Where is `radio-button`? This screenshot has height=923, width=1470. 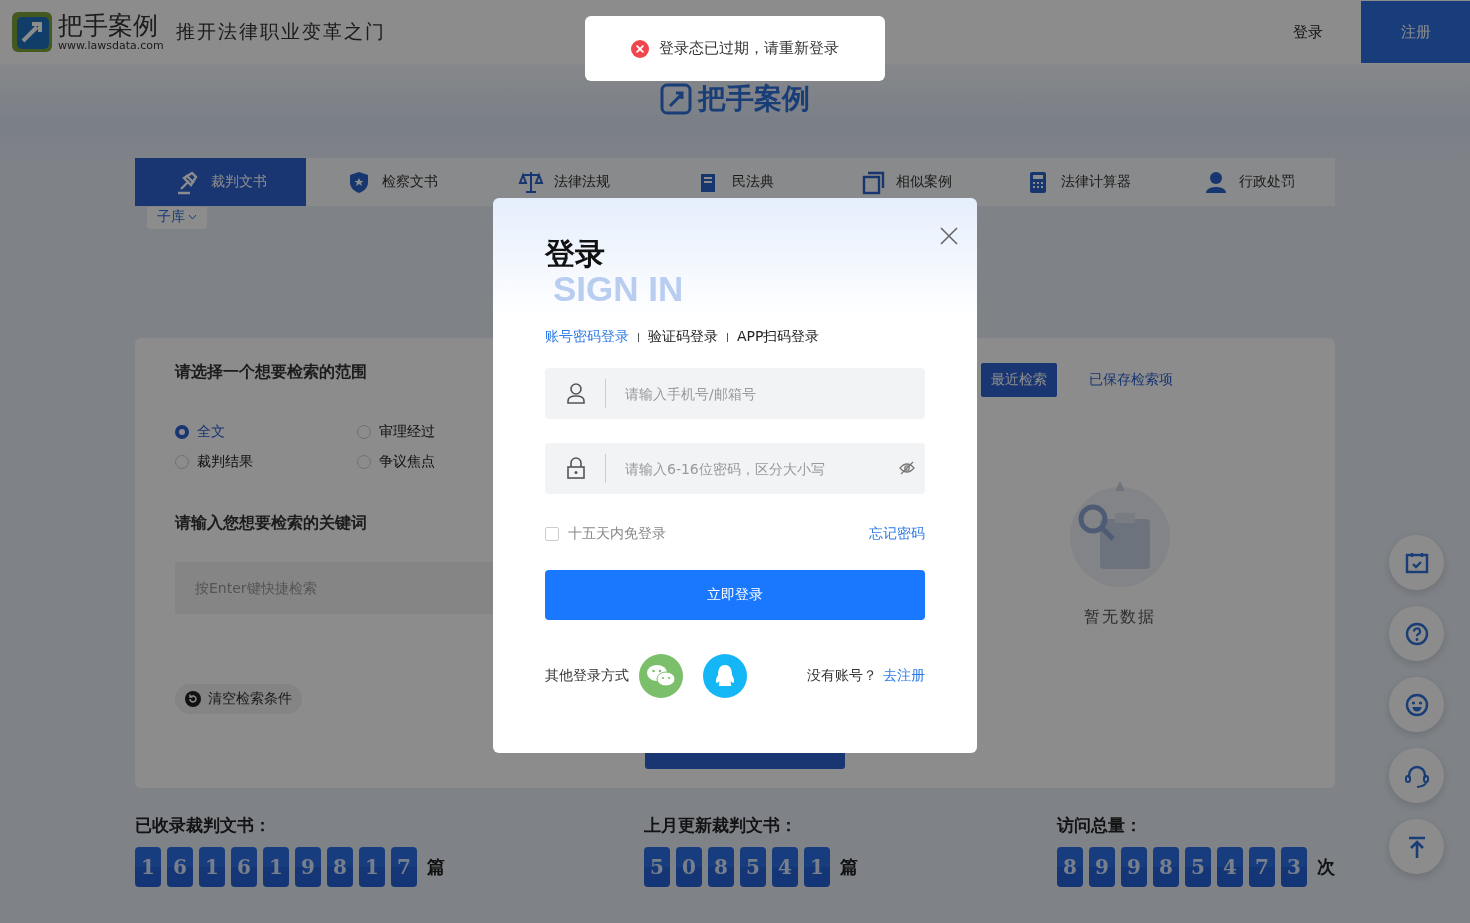 radio-button is located at coordinates (182, 432).